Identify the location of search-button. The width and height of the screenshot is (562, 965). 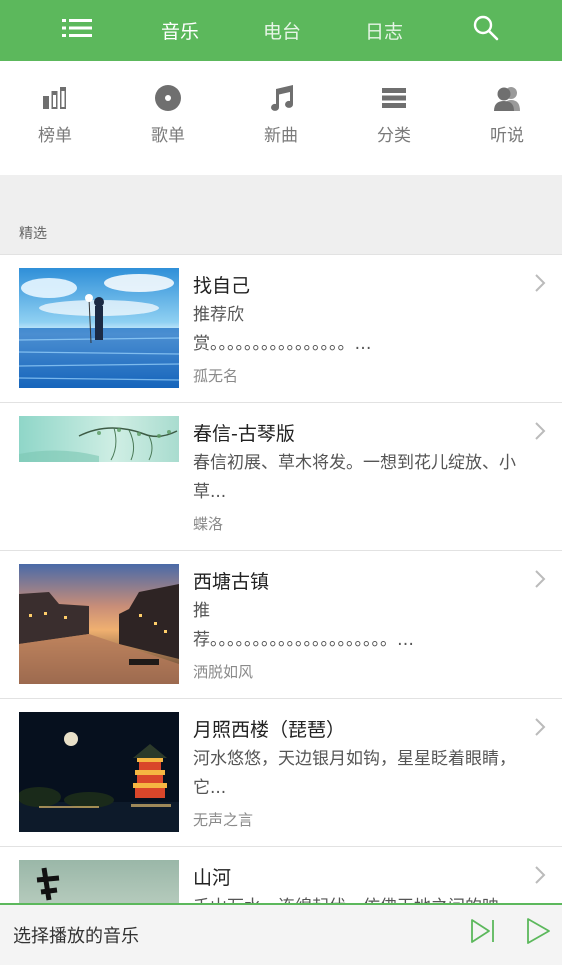
(486, 30).